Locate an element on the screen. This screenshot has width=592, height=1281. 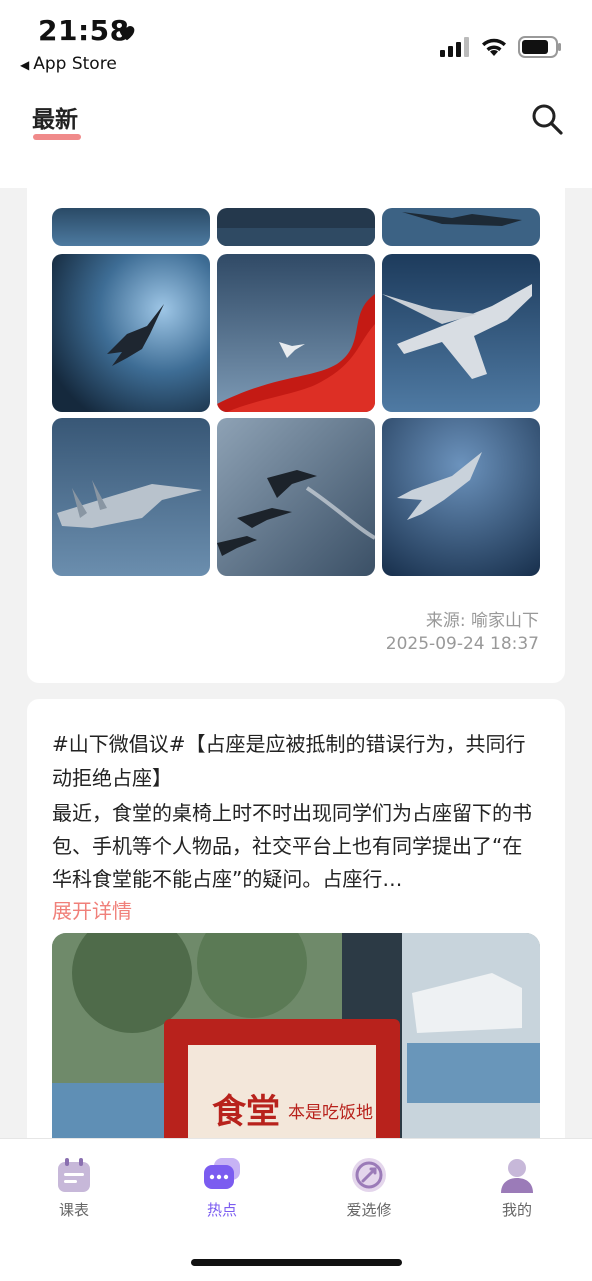
chat-bubbles-icon is located at coordinates (222, 1173).